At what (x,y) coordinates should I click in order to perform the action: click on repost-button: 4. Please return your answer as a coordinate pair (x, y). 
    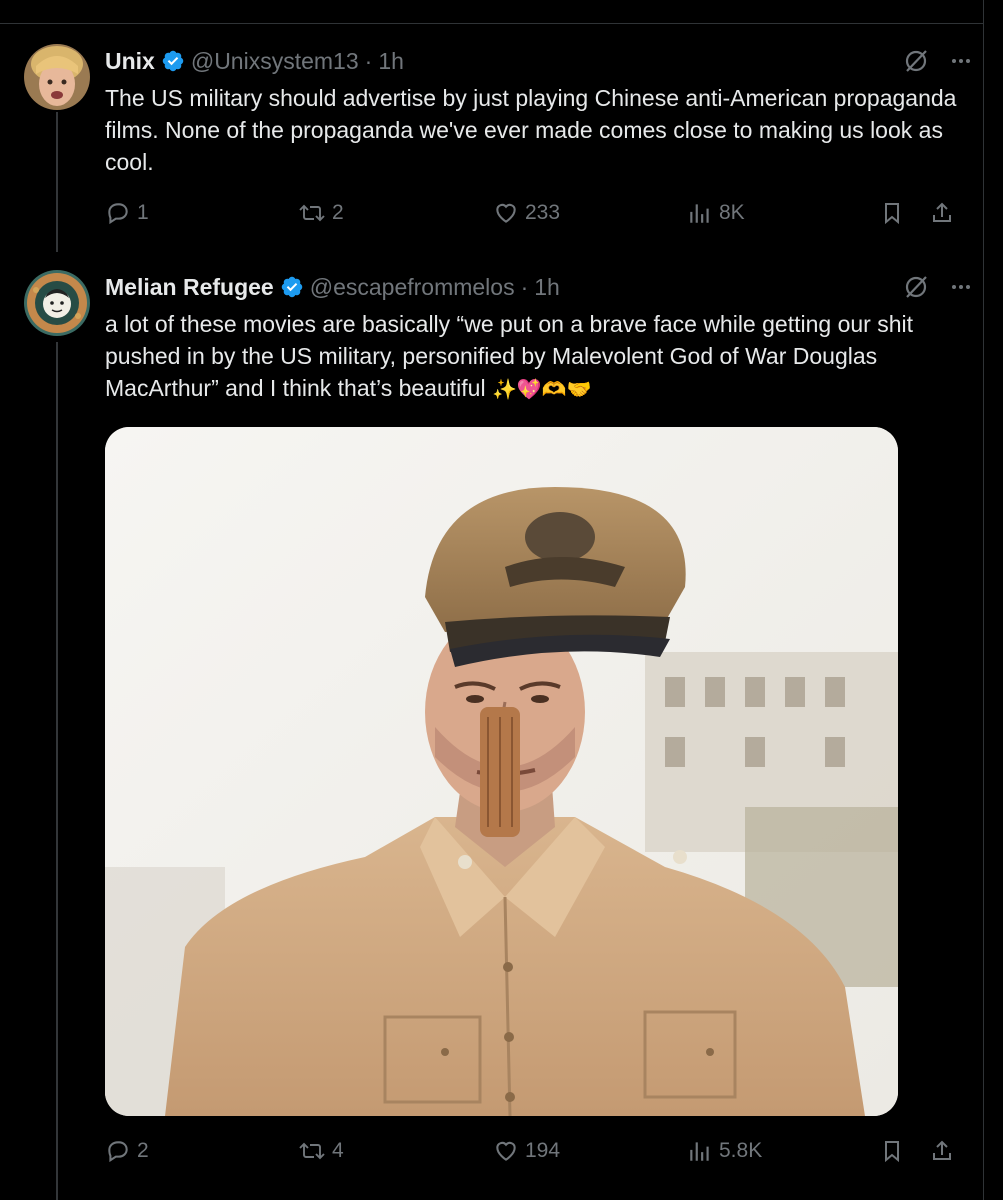
    Looking at the image, I should click on (321, 1151).